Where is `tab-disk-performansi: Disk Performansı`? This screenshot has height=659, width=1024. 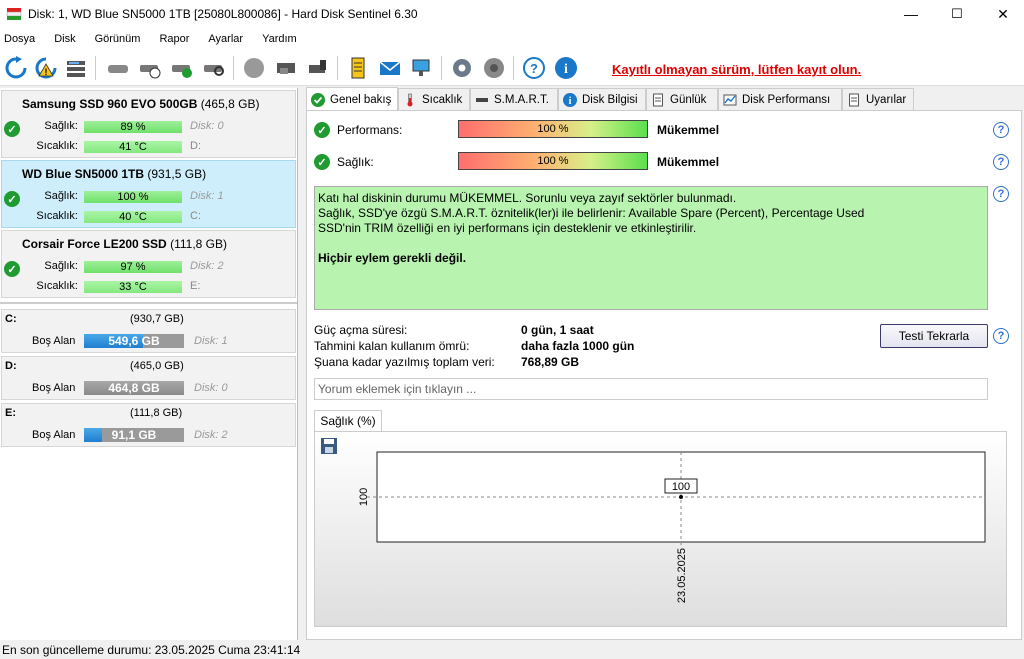 tab-disk-performansi: Disk Performansı is located at coordinates (780, 99).